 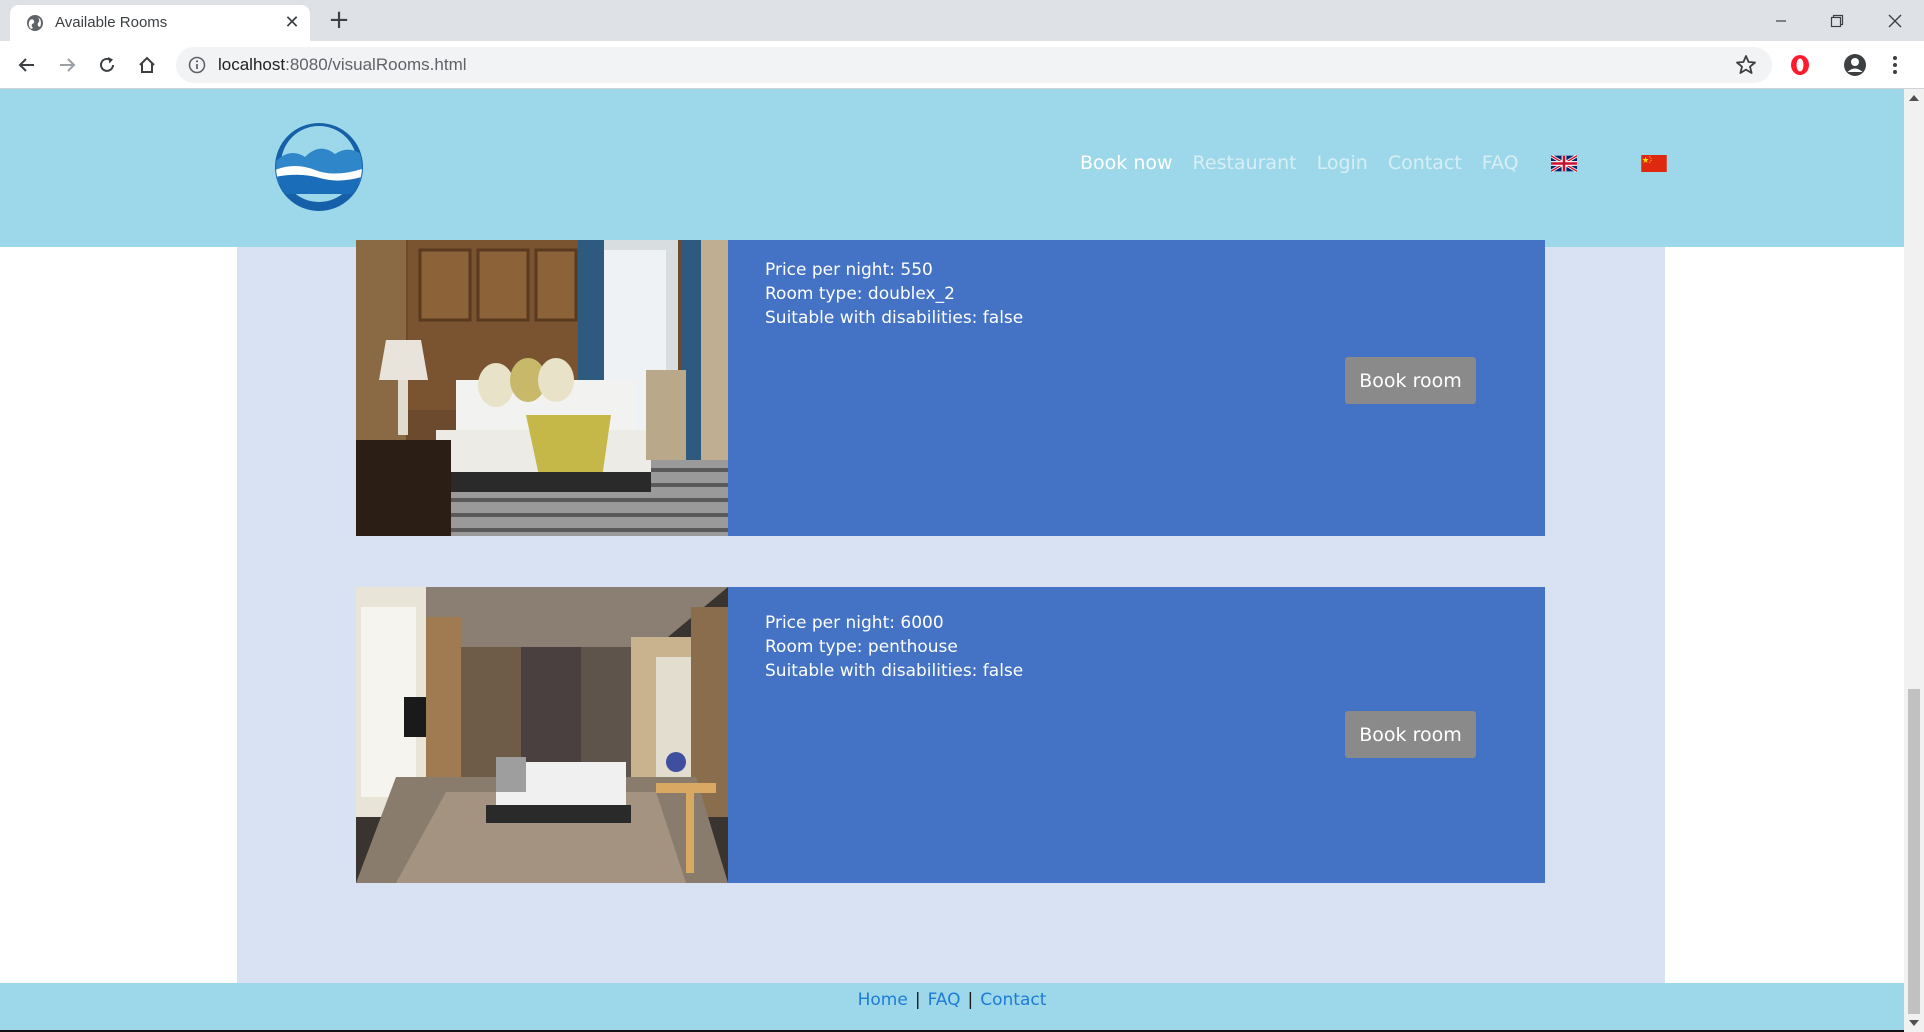 I want to click on close-window-icon, so click(x=1895, y=20).